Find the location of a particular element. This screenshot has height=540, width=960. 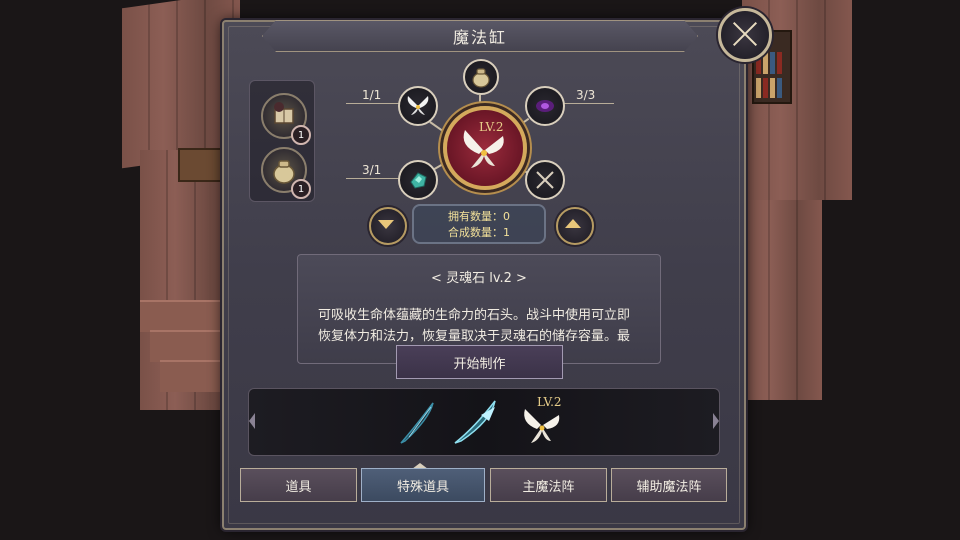

item-name: < 灵魂石 lv.2 > is located at coordinates (479, 278).